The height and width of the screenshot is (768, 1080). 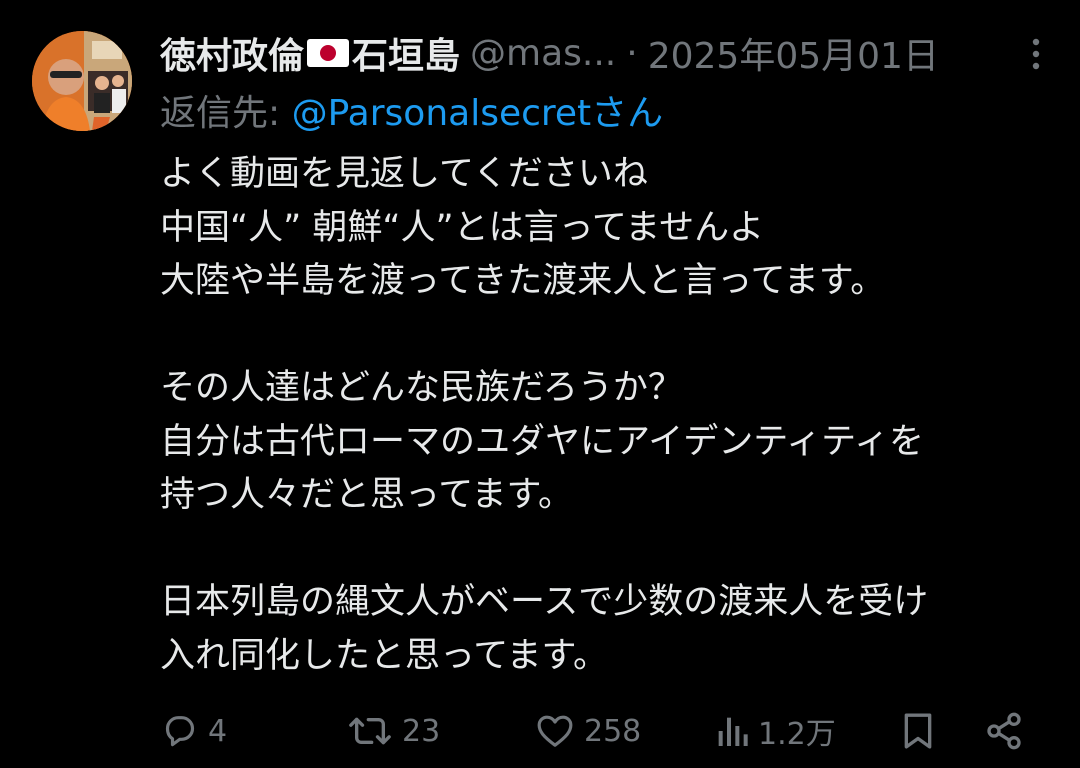 I want to click on share-button, so click(x=1004, y=731).